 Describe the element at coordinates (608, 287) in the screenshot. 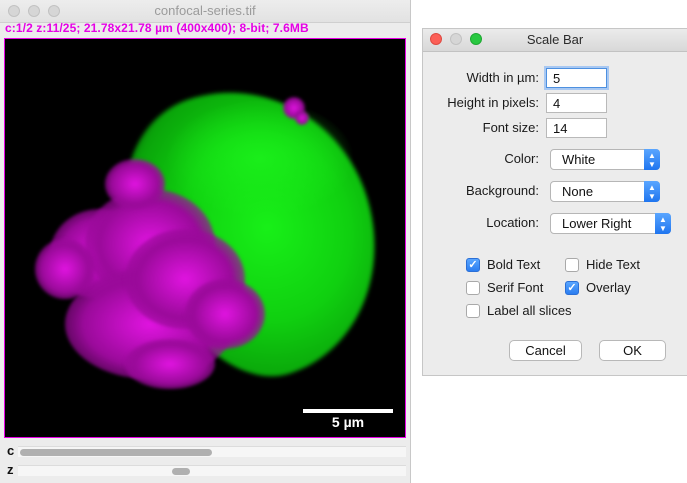

I see `overlay-label: Overlay` at that location.